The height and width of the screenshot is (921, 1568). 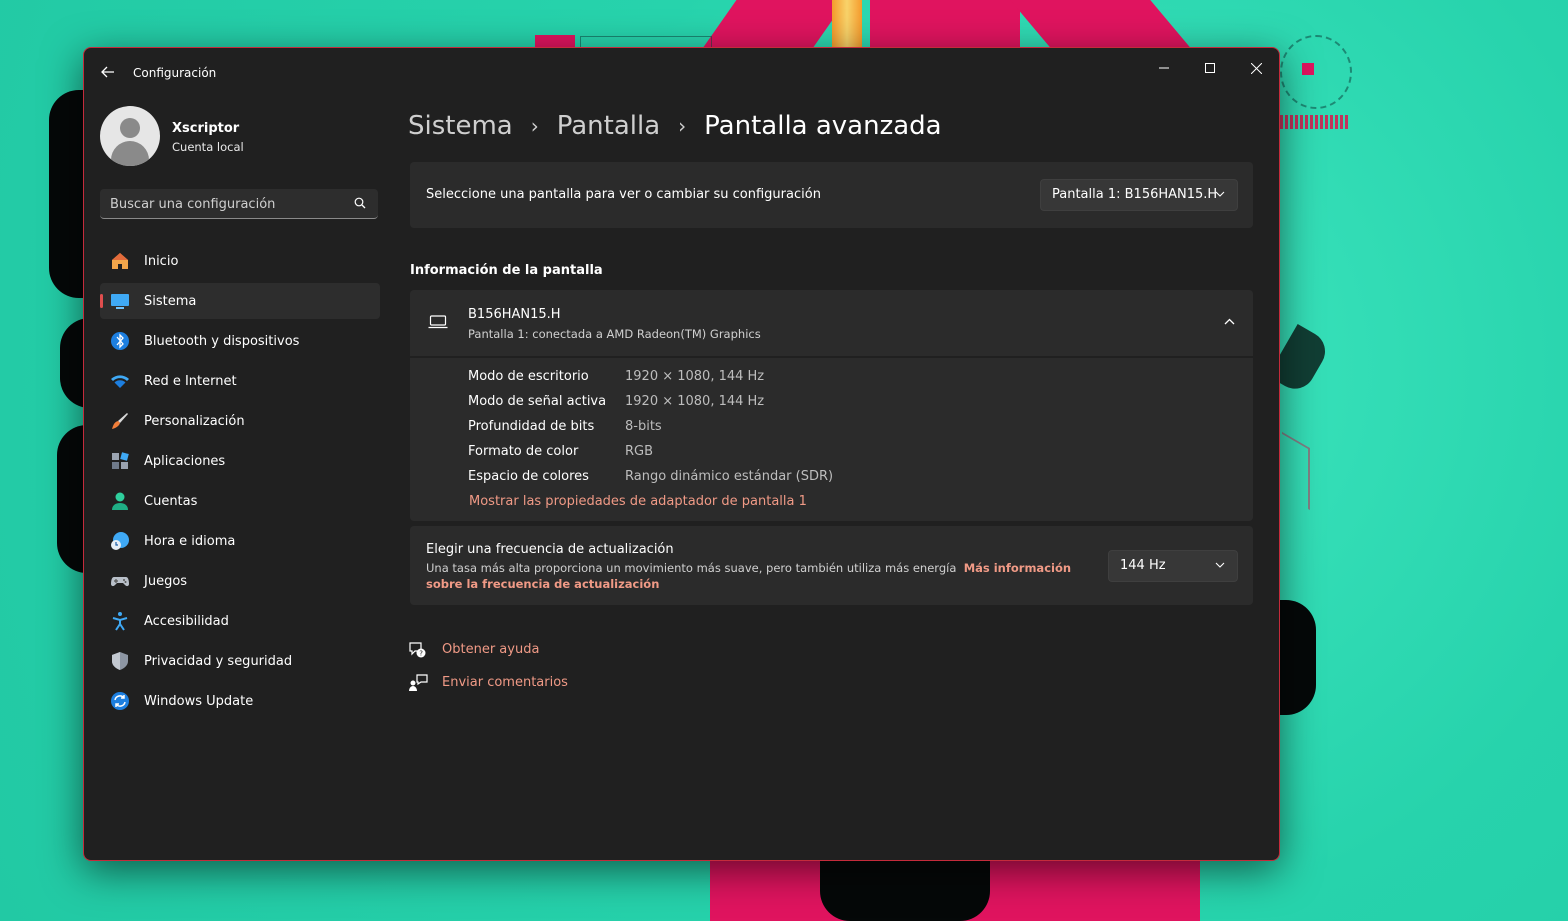 I want to click on refresh-rate-title: Elegir una frecuencia de actualización, so click(x=550, y=549).